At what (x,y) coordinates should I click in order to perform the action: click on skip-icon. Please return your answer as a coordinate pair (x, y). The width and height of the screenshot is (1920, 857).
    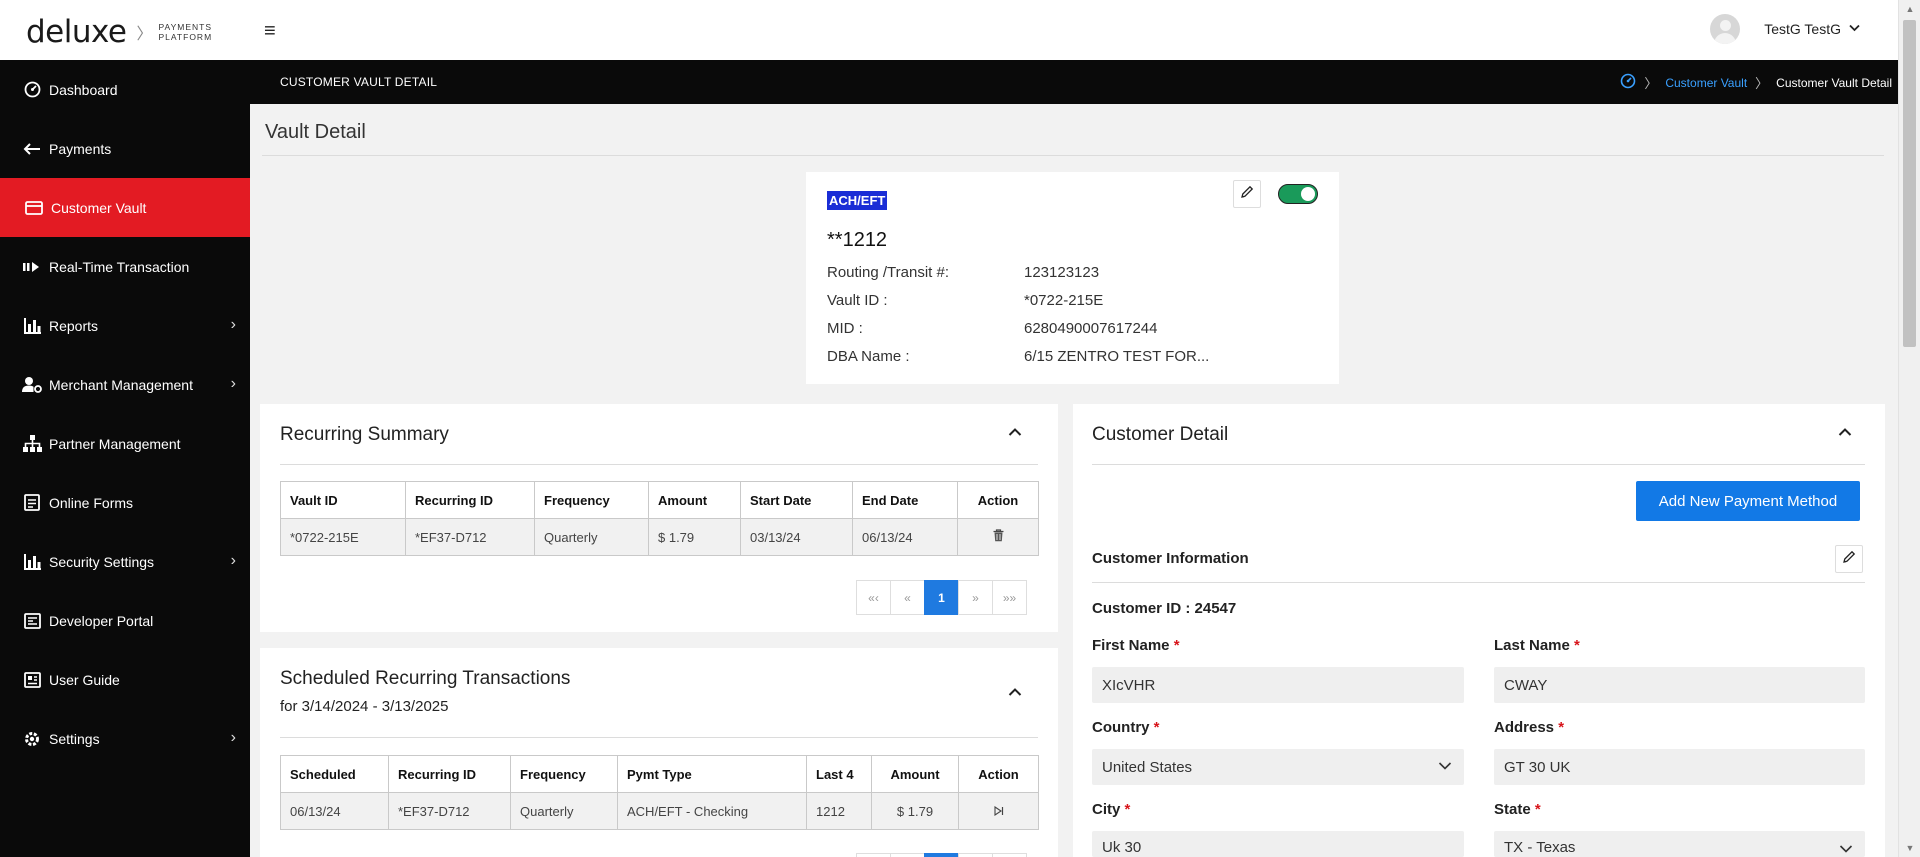
    Looking at the image, I should click on (998, 811).